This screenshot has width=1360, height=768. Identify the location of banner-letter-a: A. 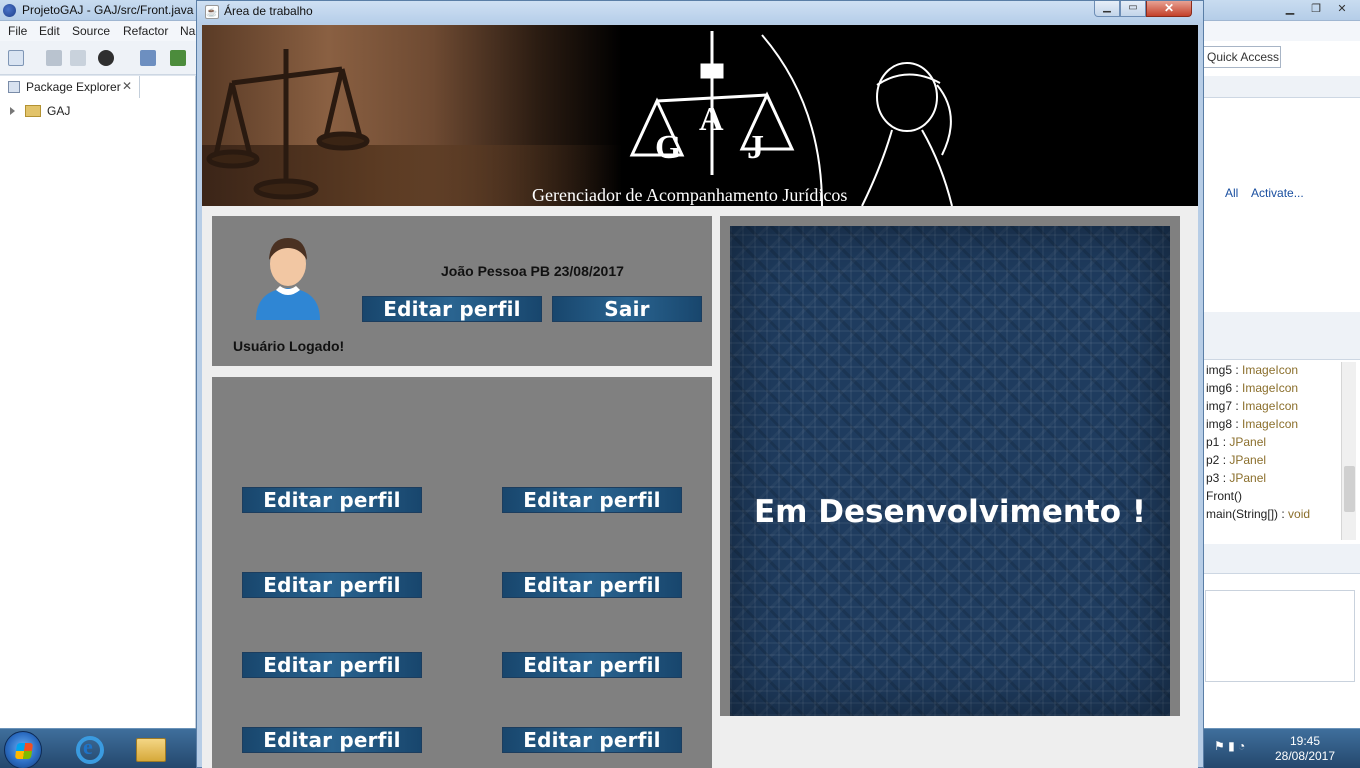
(711, 119).